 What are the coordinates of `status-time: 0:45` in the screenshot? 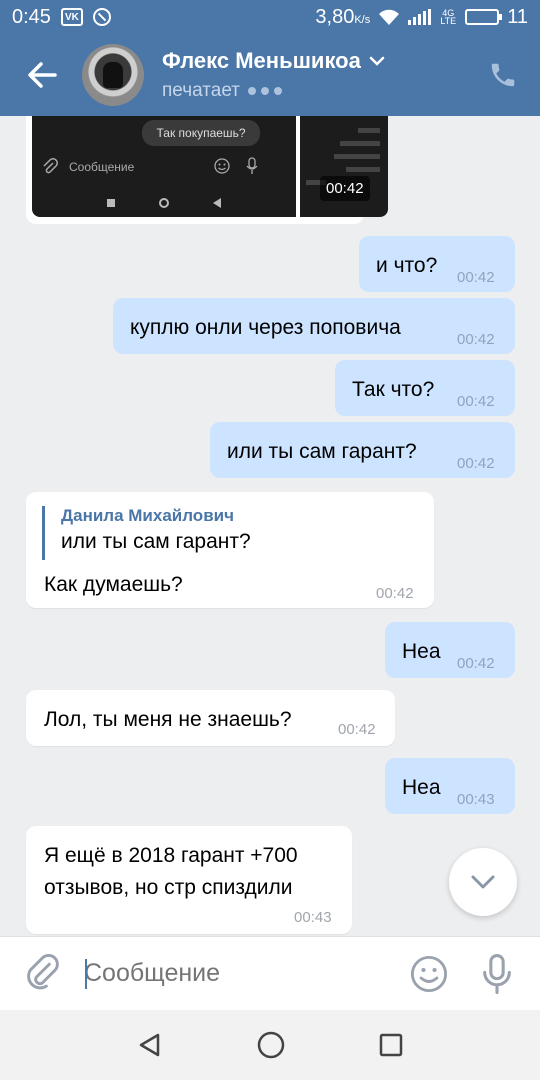 It's located at (31, 16).